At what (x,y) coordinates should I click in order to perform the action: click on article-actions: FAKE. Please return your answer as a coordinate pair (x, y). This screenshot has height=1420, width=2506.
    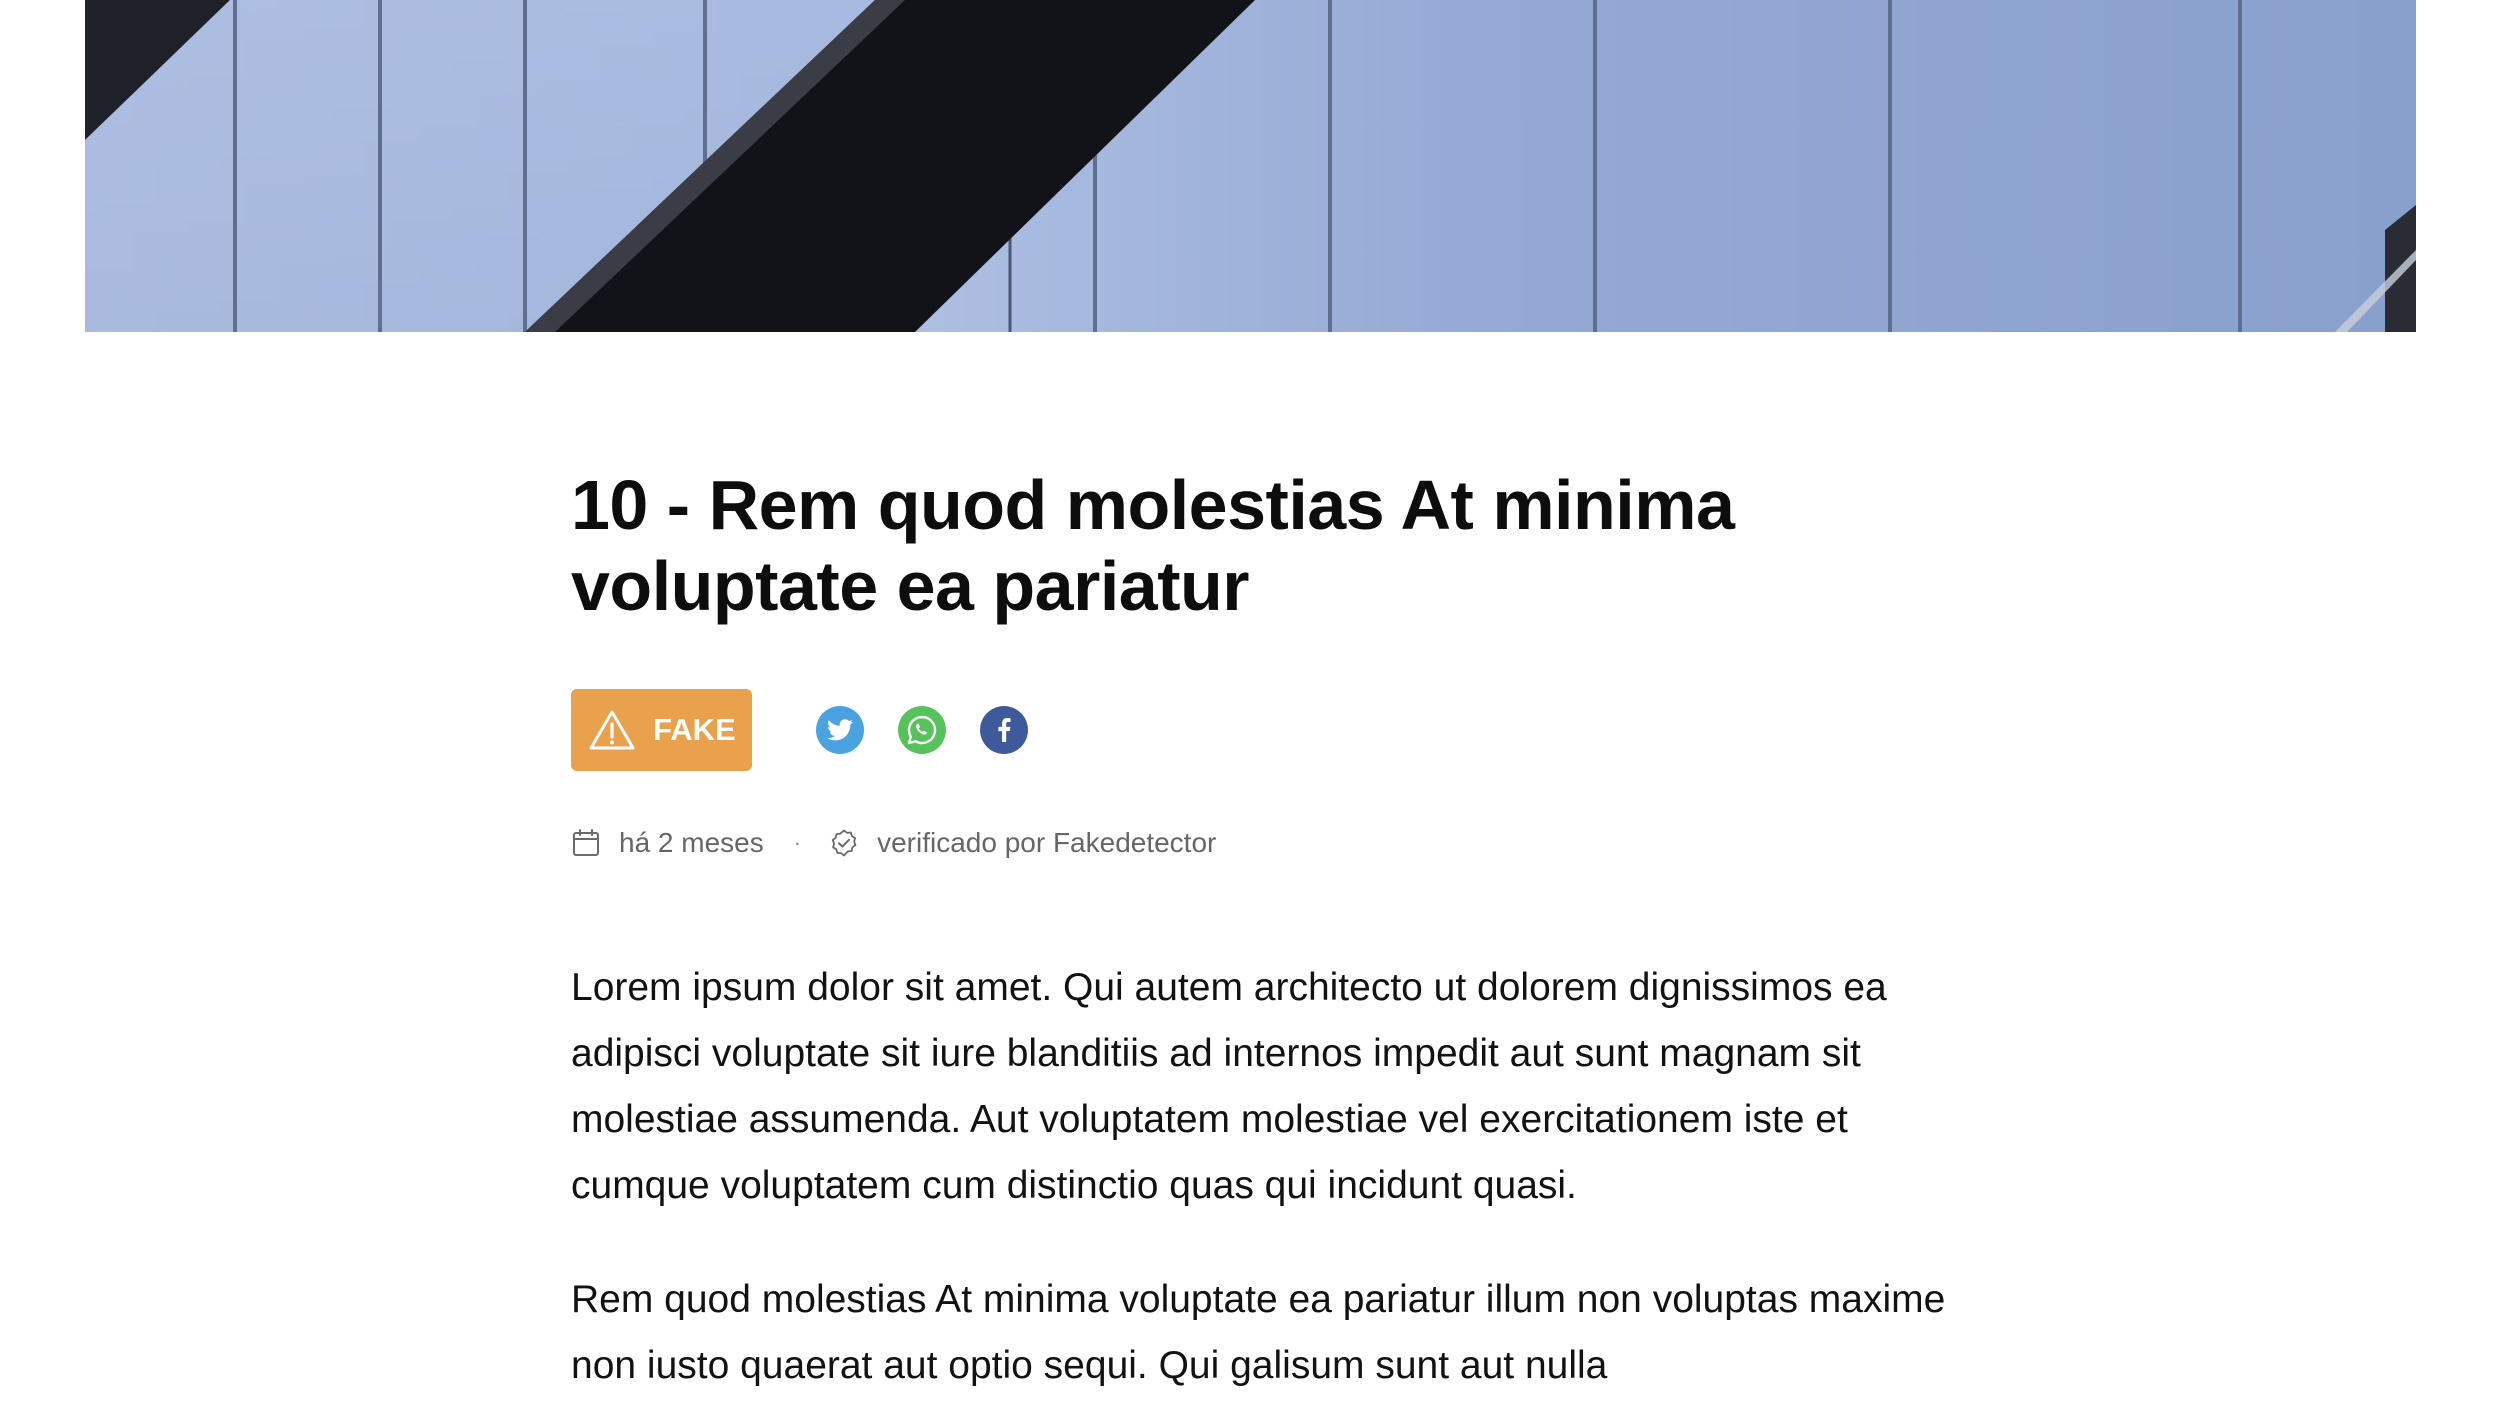
    Looking at the image, I should click on (1271, 730).